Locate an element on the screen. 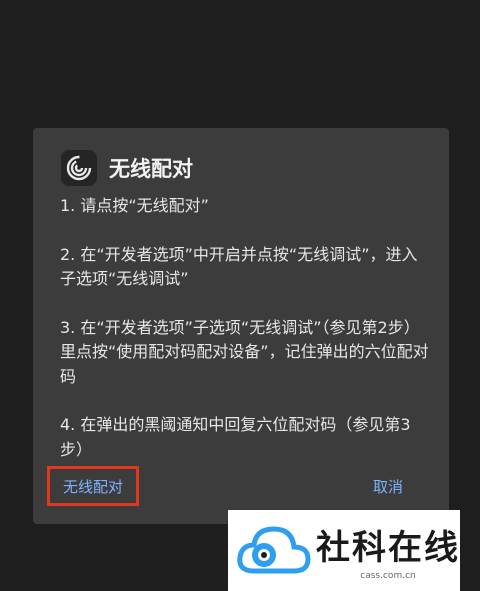 The width and height of the screenshot is (480, 591). instruction-step-2: 2. 在“开发者选项”中开启并点按“无线调试”，进入子选项“无线调试” is located at coordinates (239, 266).